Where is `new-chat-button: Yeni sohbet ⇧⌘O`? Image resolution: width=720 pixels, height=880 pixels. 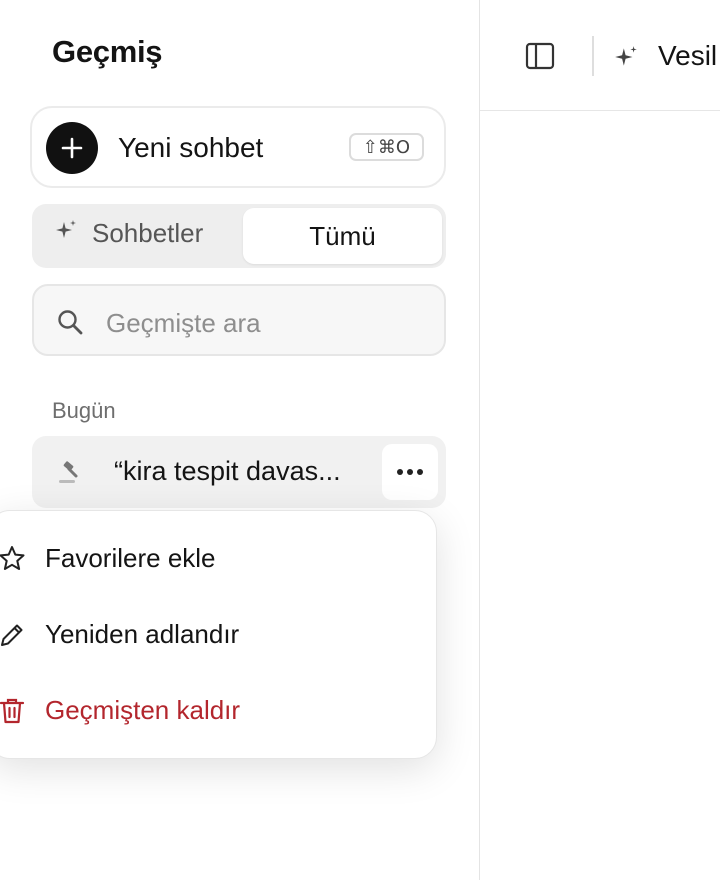
new-chat-button: Yeni sohbet ⇧⌘O is located at coordinates (238, 147).